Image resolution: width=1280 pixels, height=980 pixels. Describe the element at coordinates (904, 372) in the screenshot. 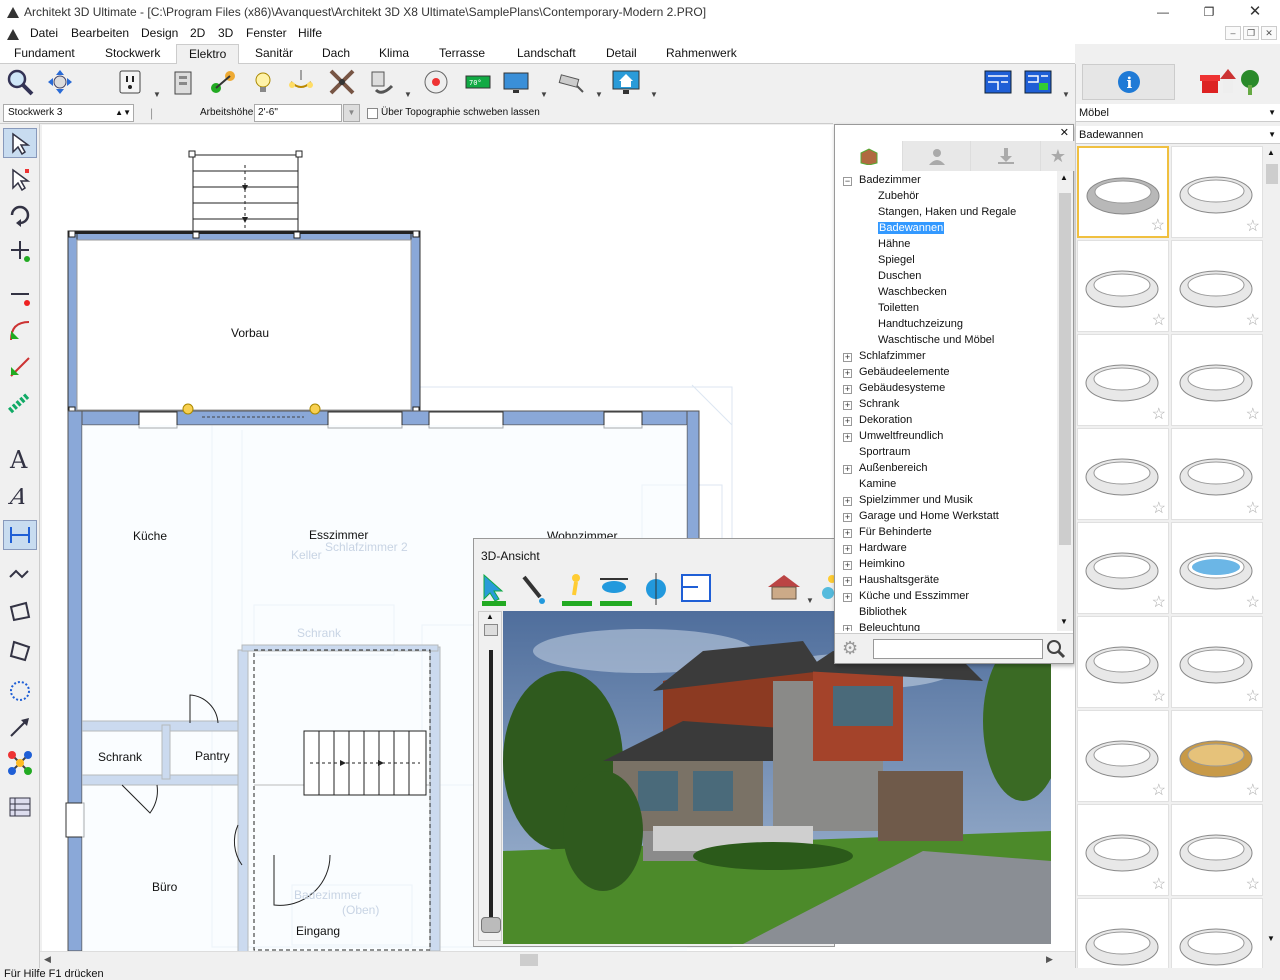

I see `tree-group: Gebäudeelemente` at that location.